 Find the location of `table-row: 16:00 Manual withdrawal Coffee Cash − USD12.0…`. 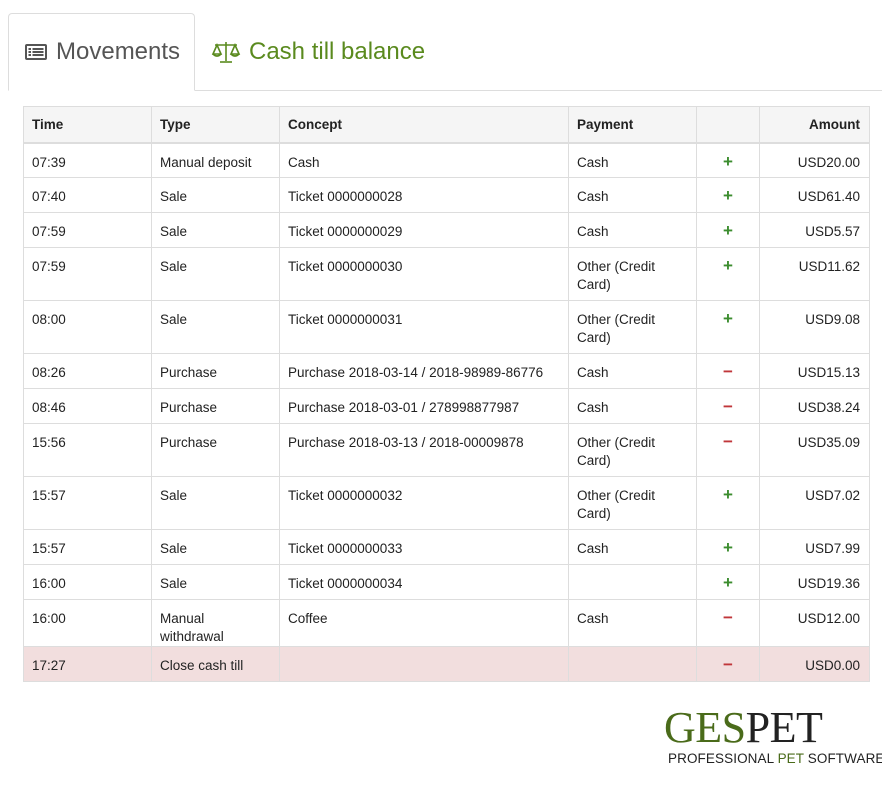

table-row: 16:00 Manual withdrawal Coffee Cash − USD12.0… is located at coordinates (446, 623).